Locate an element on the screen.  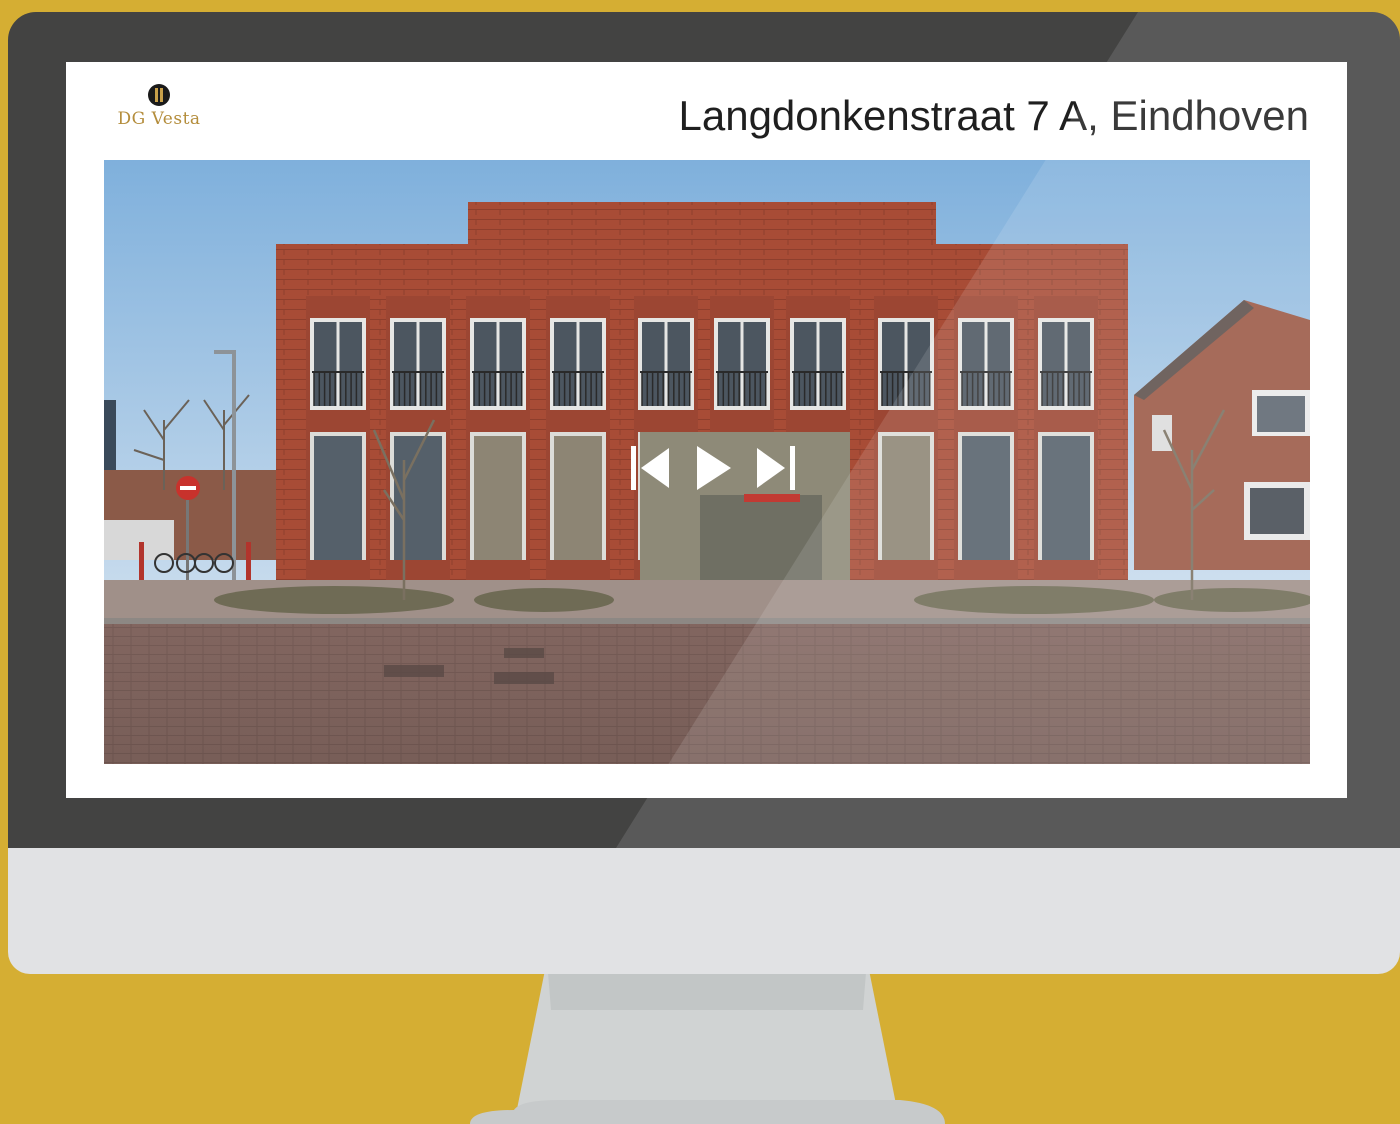
brand-logo-icon is located at coordinates (159, 95).